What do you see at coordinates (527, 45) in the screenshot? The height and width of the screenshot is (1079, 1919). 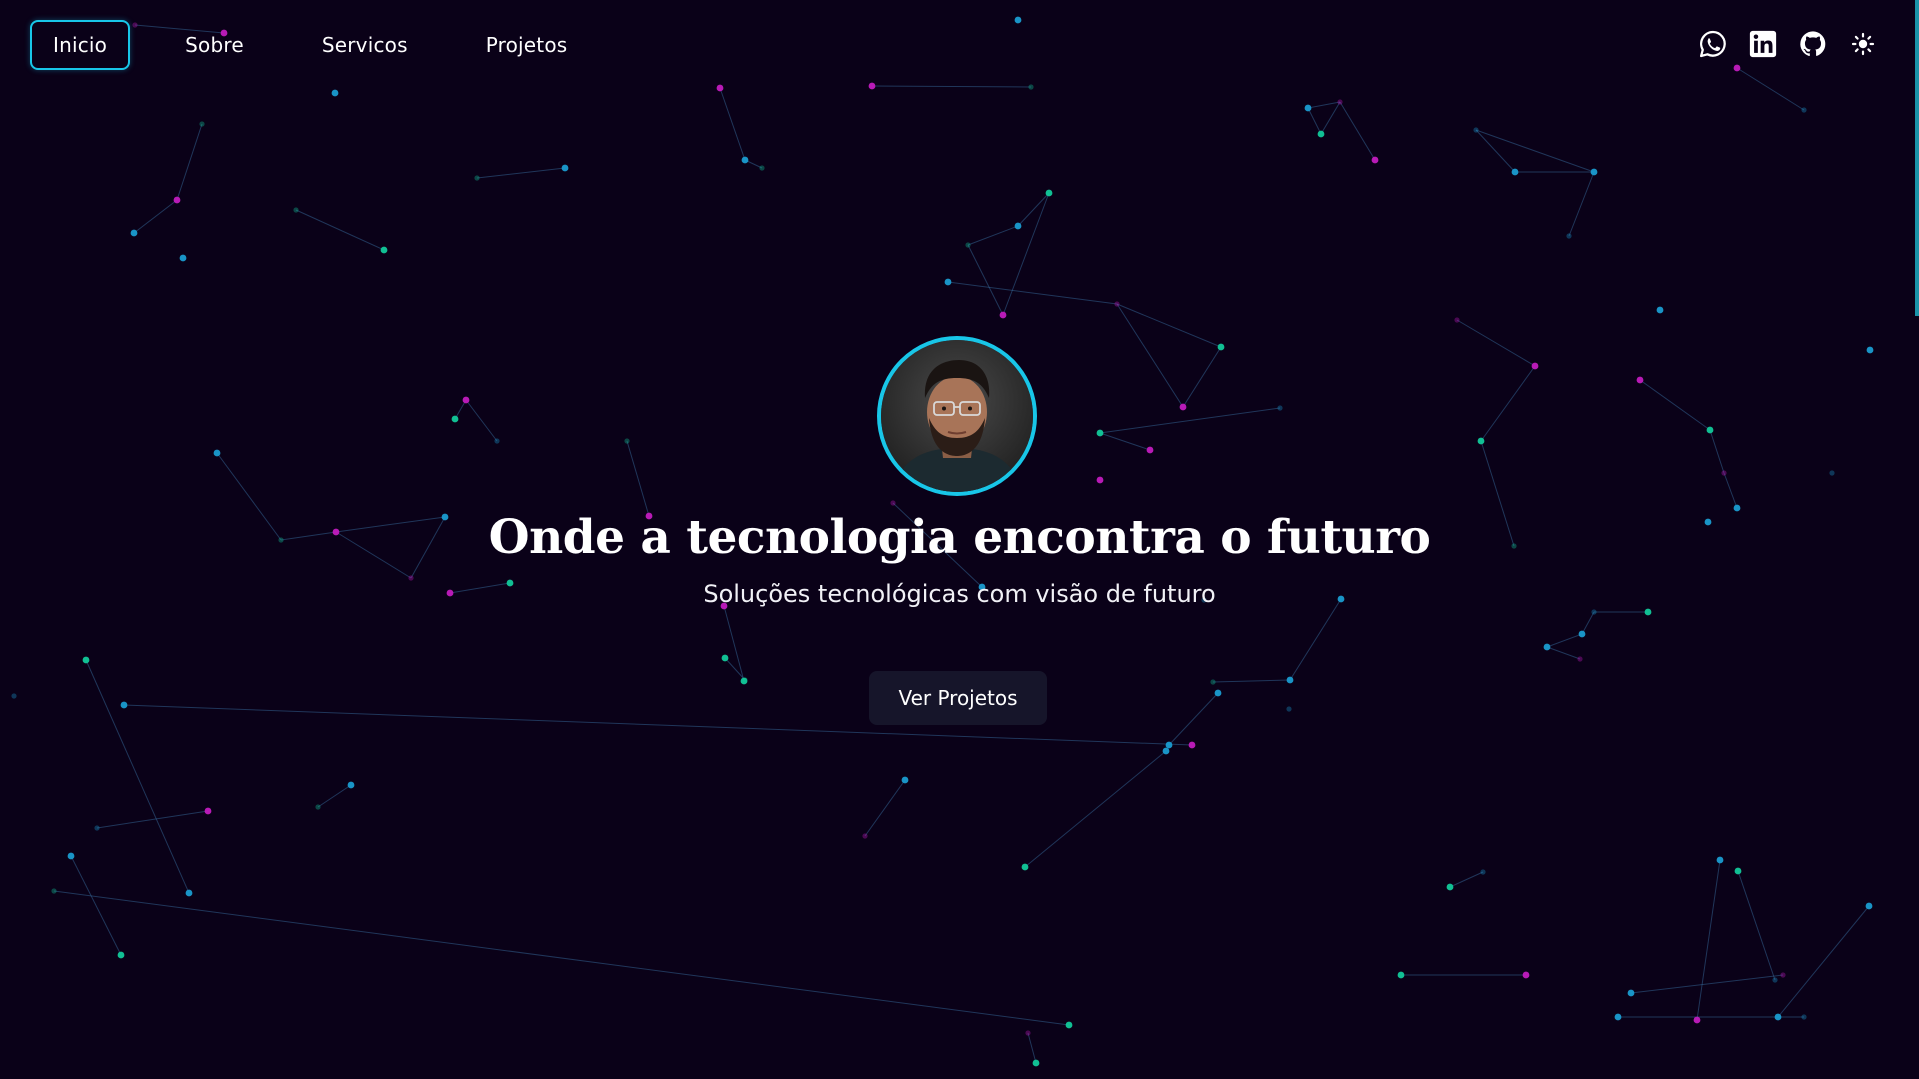 I see `nav-link-projetos: Projetos` at bounding box center [527, 45].